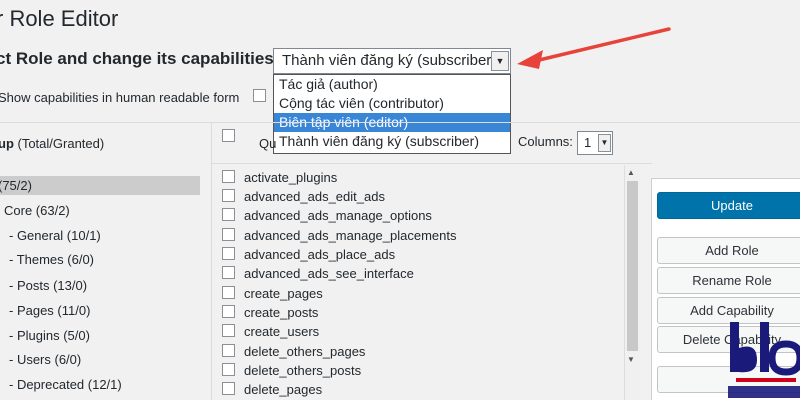 The image size is (800, 400). I want to click on scrollbar-thumb, so click(632, 266).